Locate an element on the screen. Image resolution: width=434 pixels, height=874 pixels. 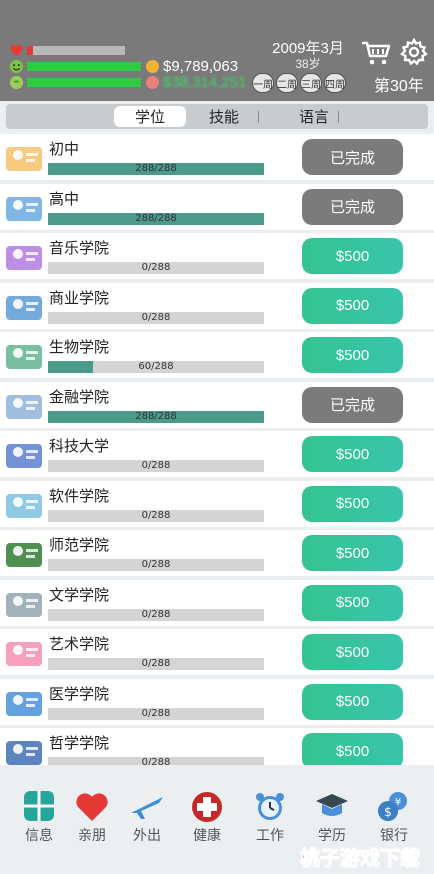
happiness-bar is located at coordinates (84, 66).